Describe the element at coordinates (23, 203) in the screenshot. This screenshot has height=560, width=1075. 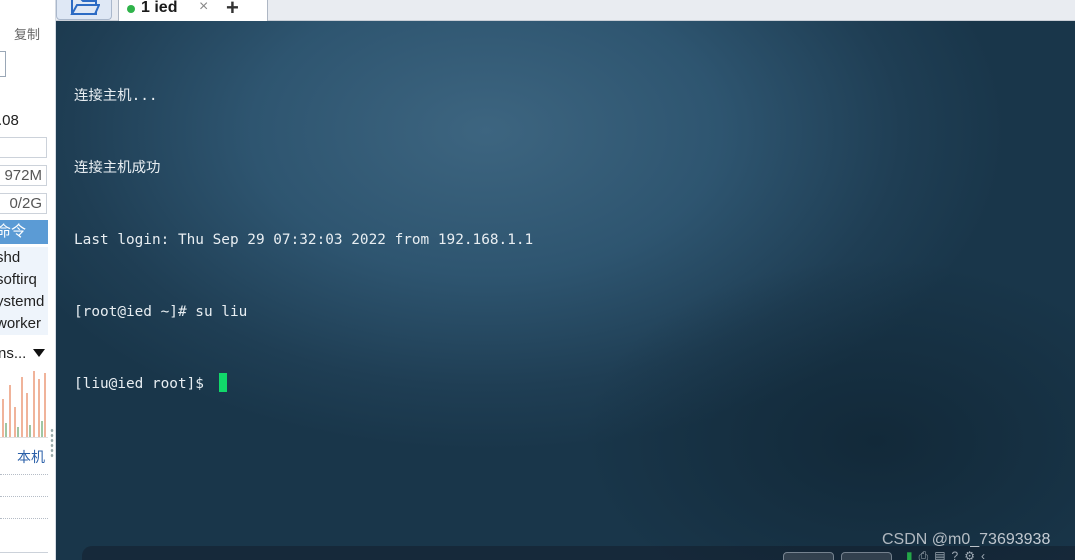
I see `swap-field: 0/2G` at that location.